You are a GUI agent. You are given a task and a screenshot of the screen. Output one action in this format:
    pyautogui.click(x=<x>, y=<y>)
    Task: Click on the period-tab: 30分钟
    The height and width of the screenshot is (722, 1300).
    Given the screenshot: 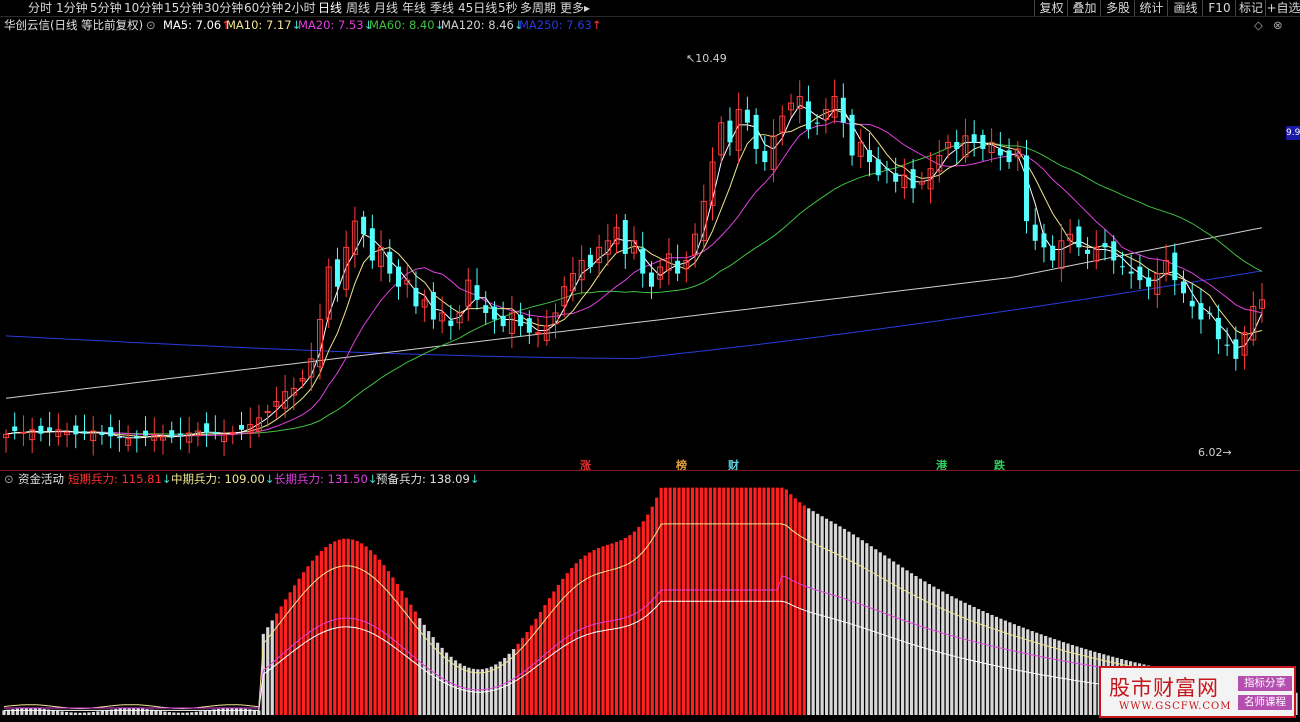 What is the action you would take?
    pyautogui.click(x=223, y=8)
    